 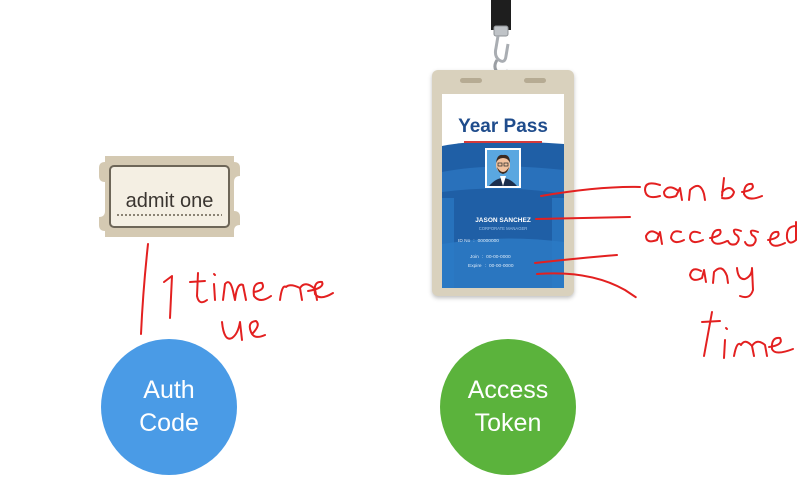 What do you see at coordinates (720, 268) in the screenshot?
I see `annotation-can-be-accessed-any-time` at bounding box center [720, 268].